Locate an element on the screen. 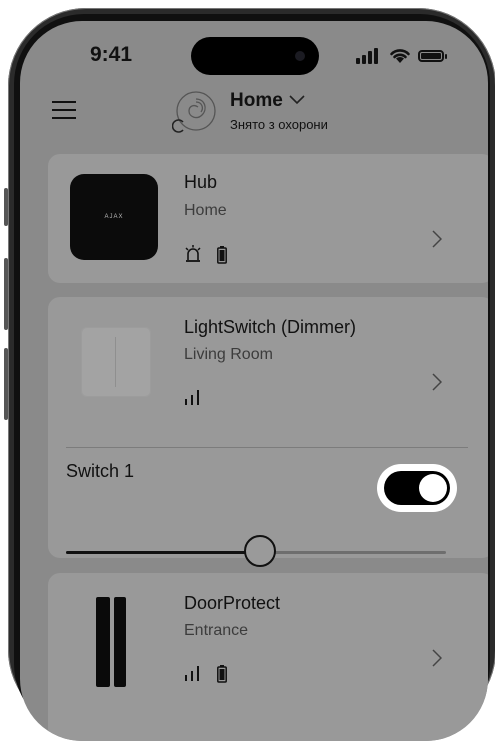 The width and height of the screenshot is (495, 741). device-name: LightSwitch (Dimmer) is located at coordinates (270, 327).